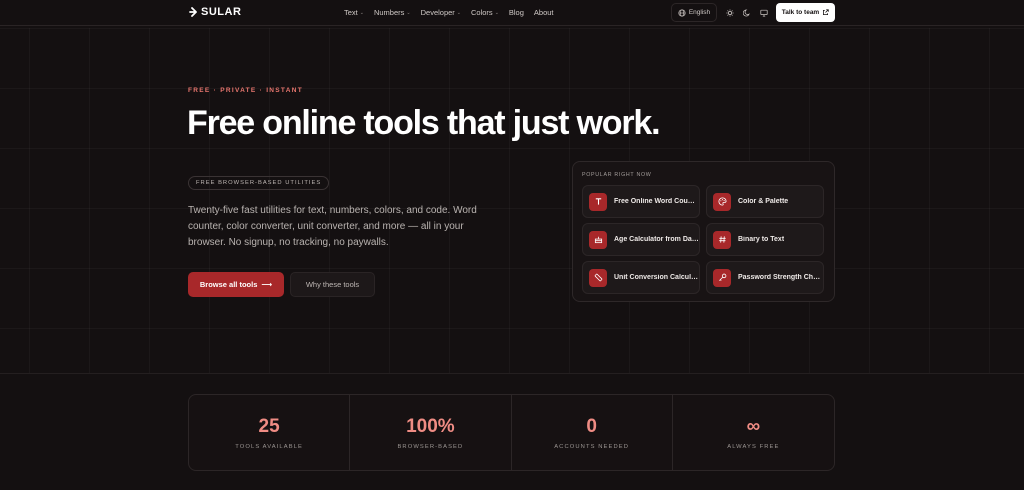  I want to click on stat-item: 25 TOOLS AVAILABLE, so click(270, 432).